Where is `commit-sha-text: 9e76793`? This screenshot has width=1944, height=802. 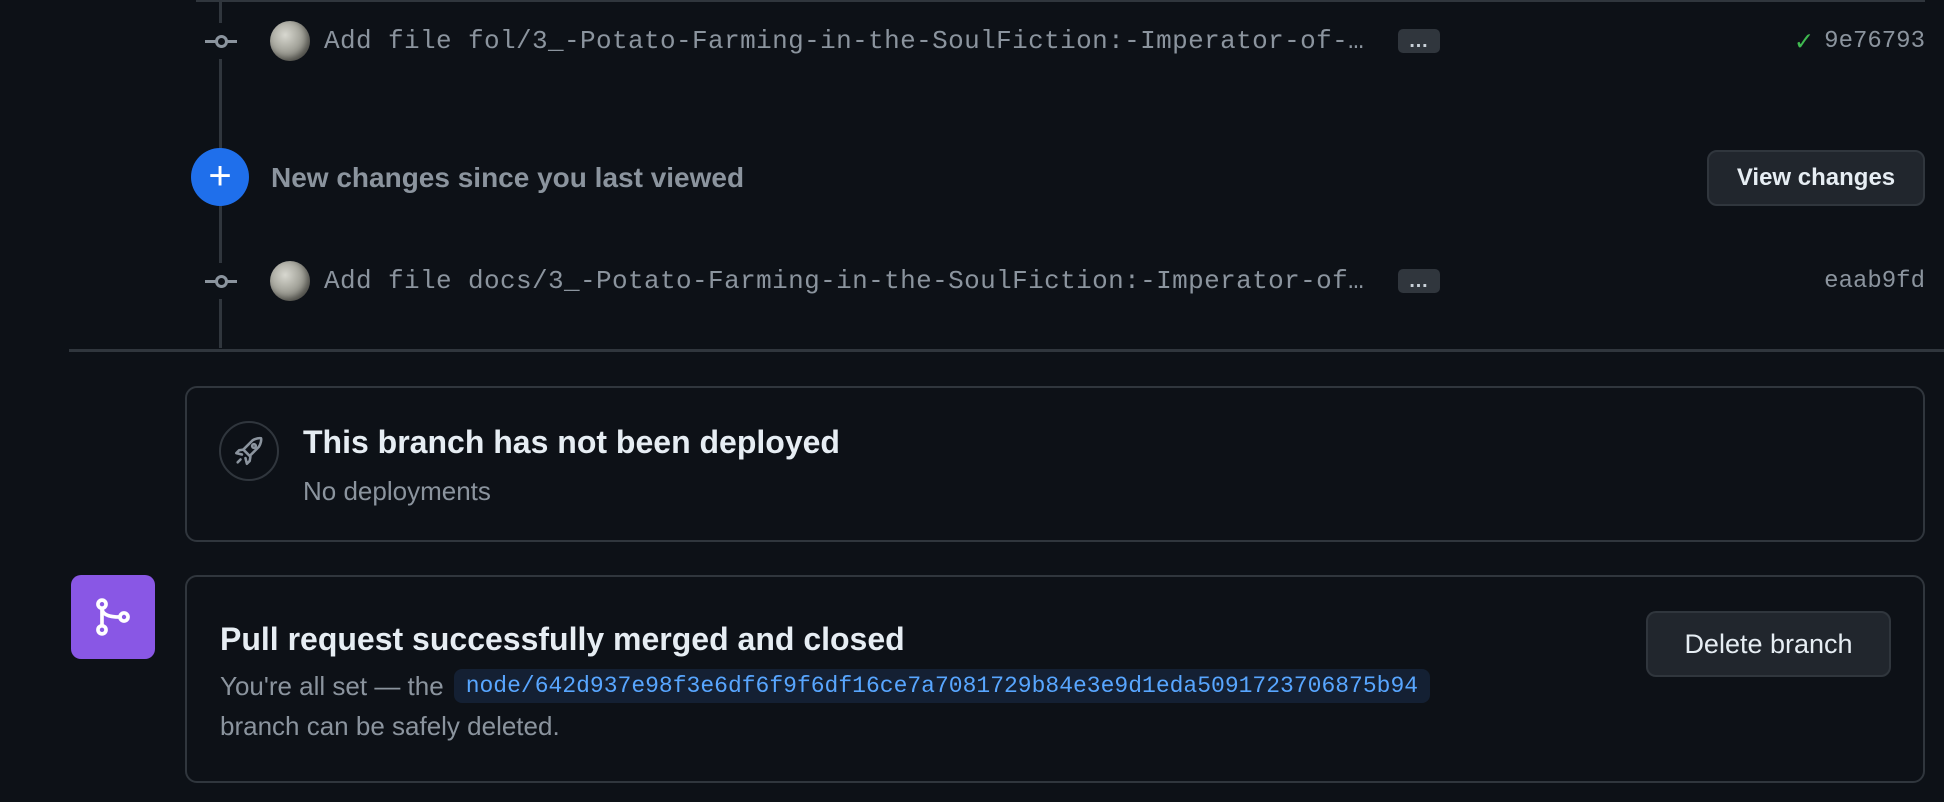
commit-sha-text: 9e76793 is located at coordinates (1874, 41).